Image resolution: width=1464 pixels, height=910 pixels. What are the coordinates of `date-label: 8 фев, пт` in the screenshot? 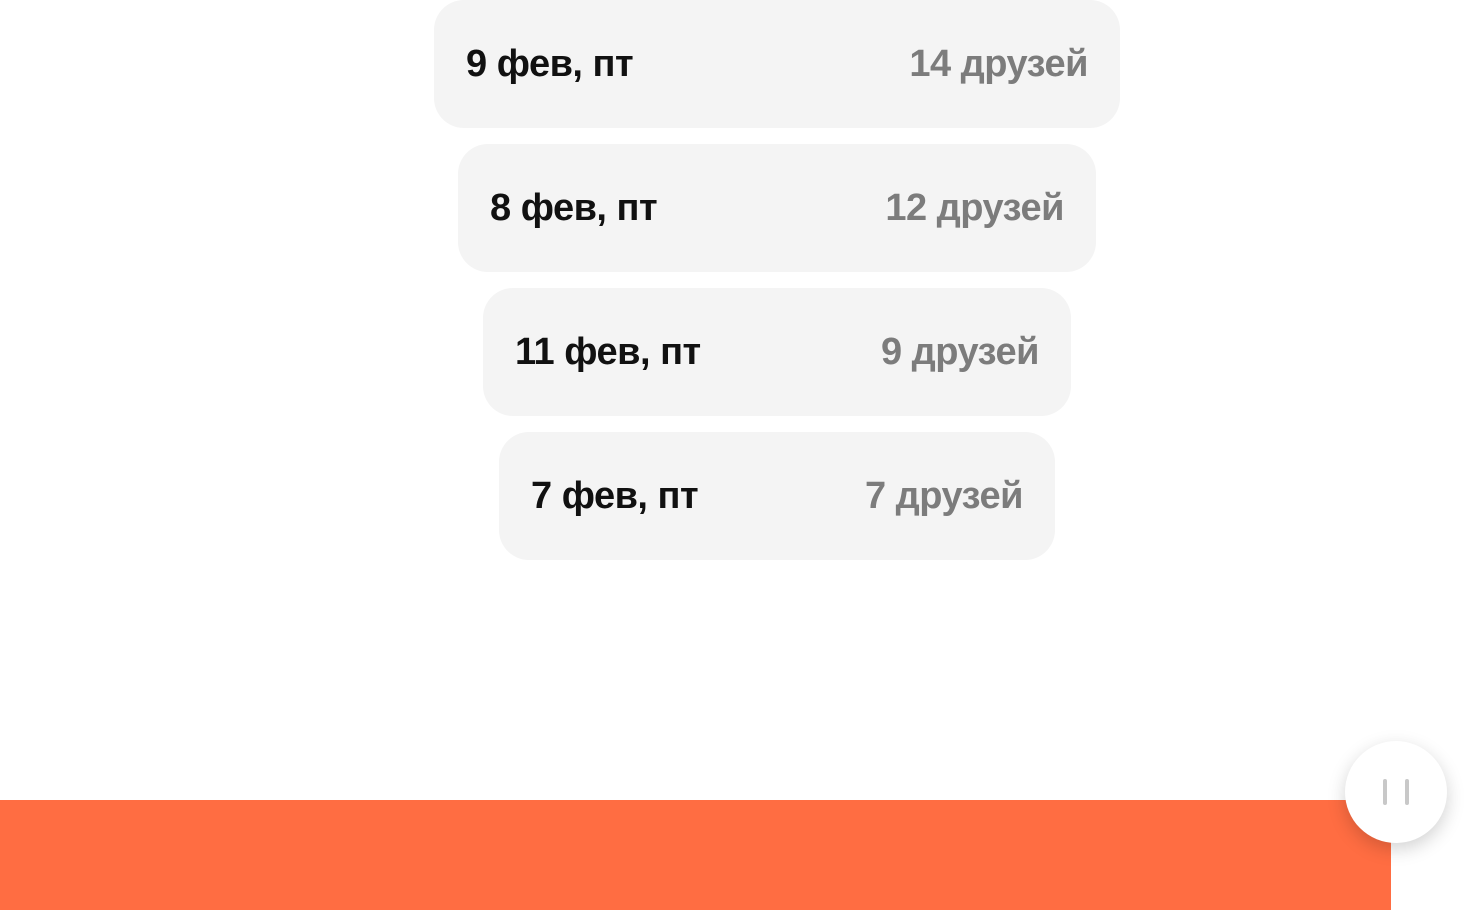 It's located at (574, 207).